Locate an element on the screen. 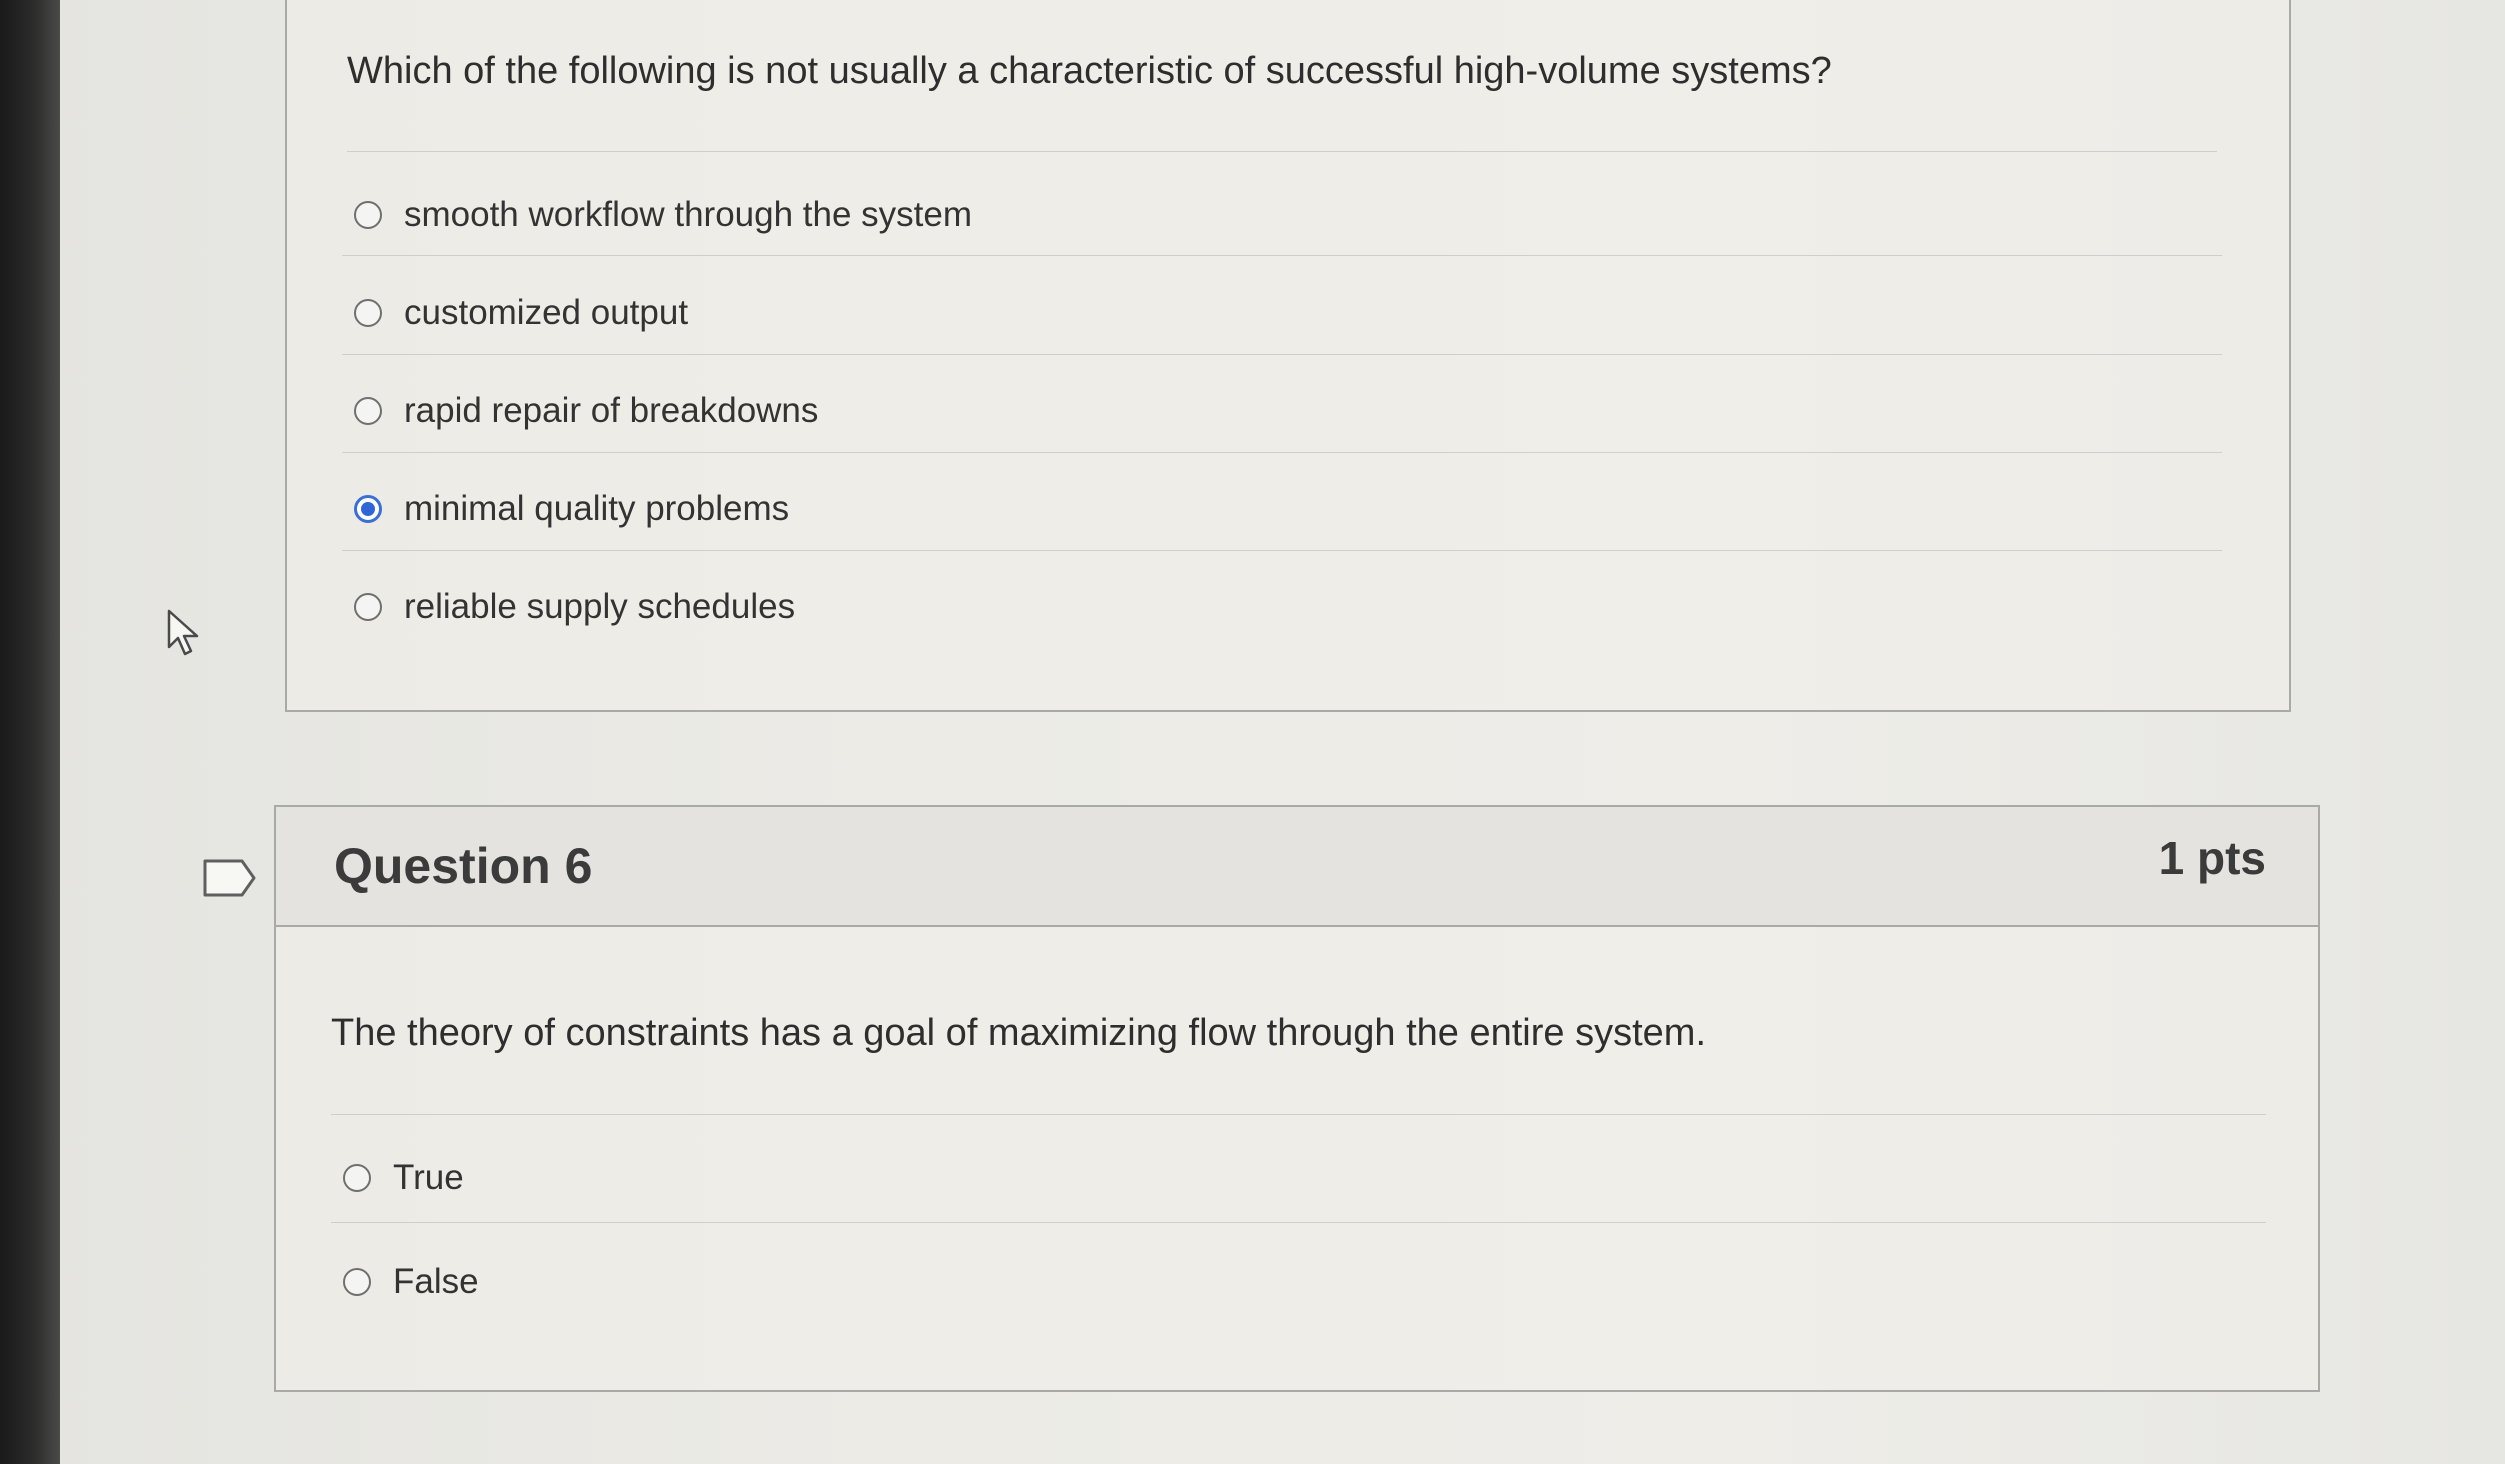 The width and height of the screenshot is (2505, 1464). answer-customized-output: customized output is located at coordinates (1282, 313).